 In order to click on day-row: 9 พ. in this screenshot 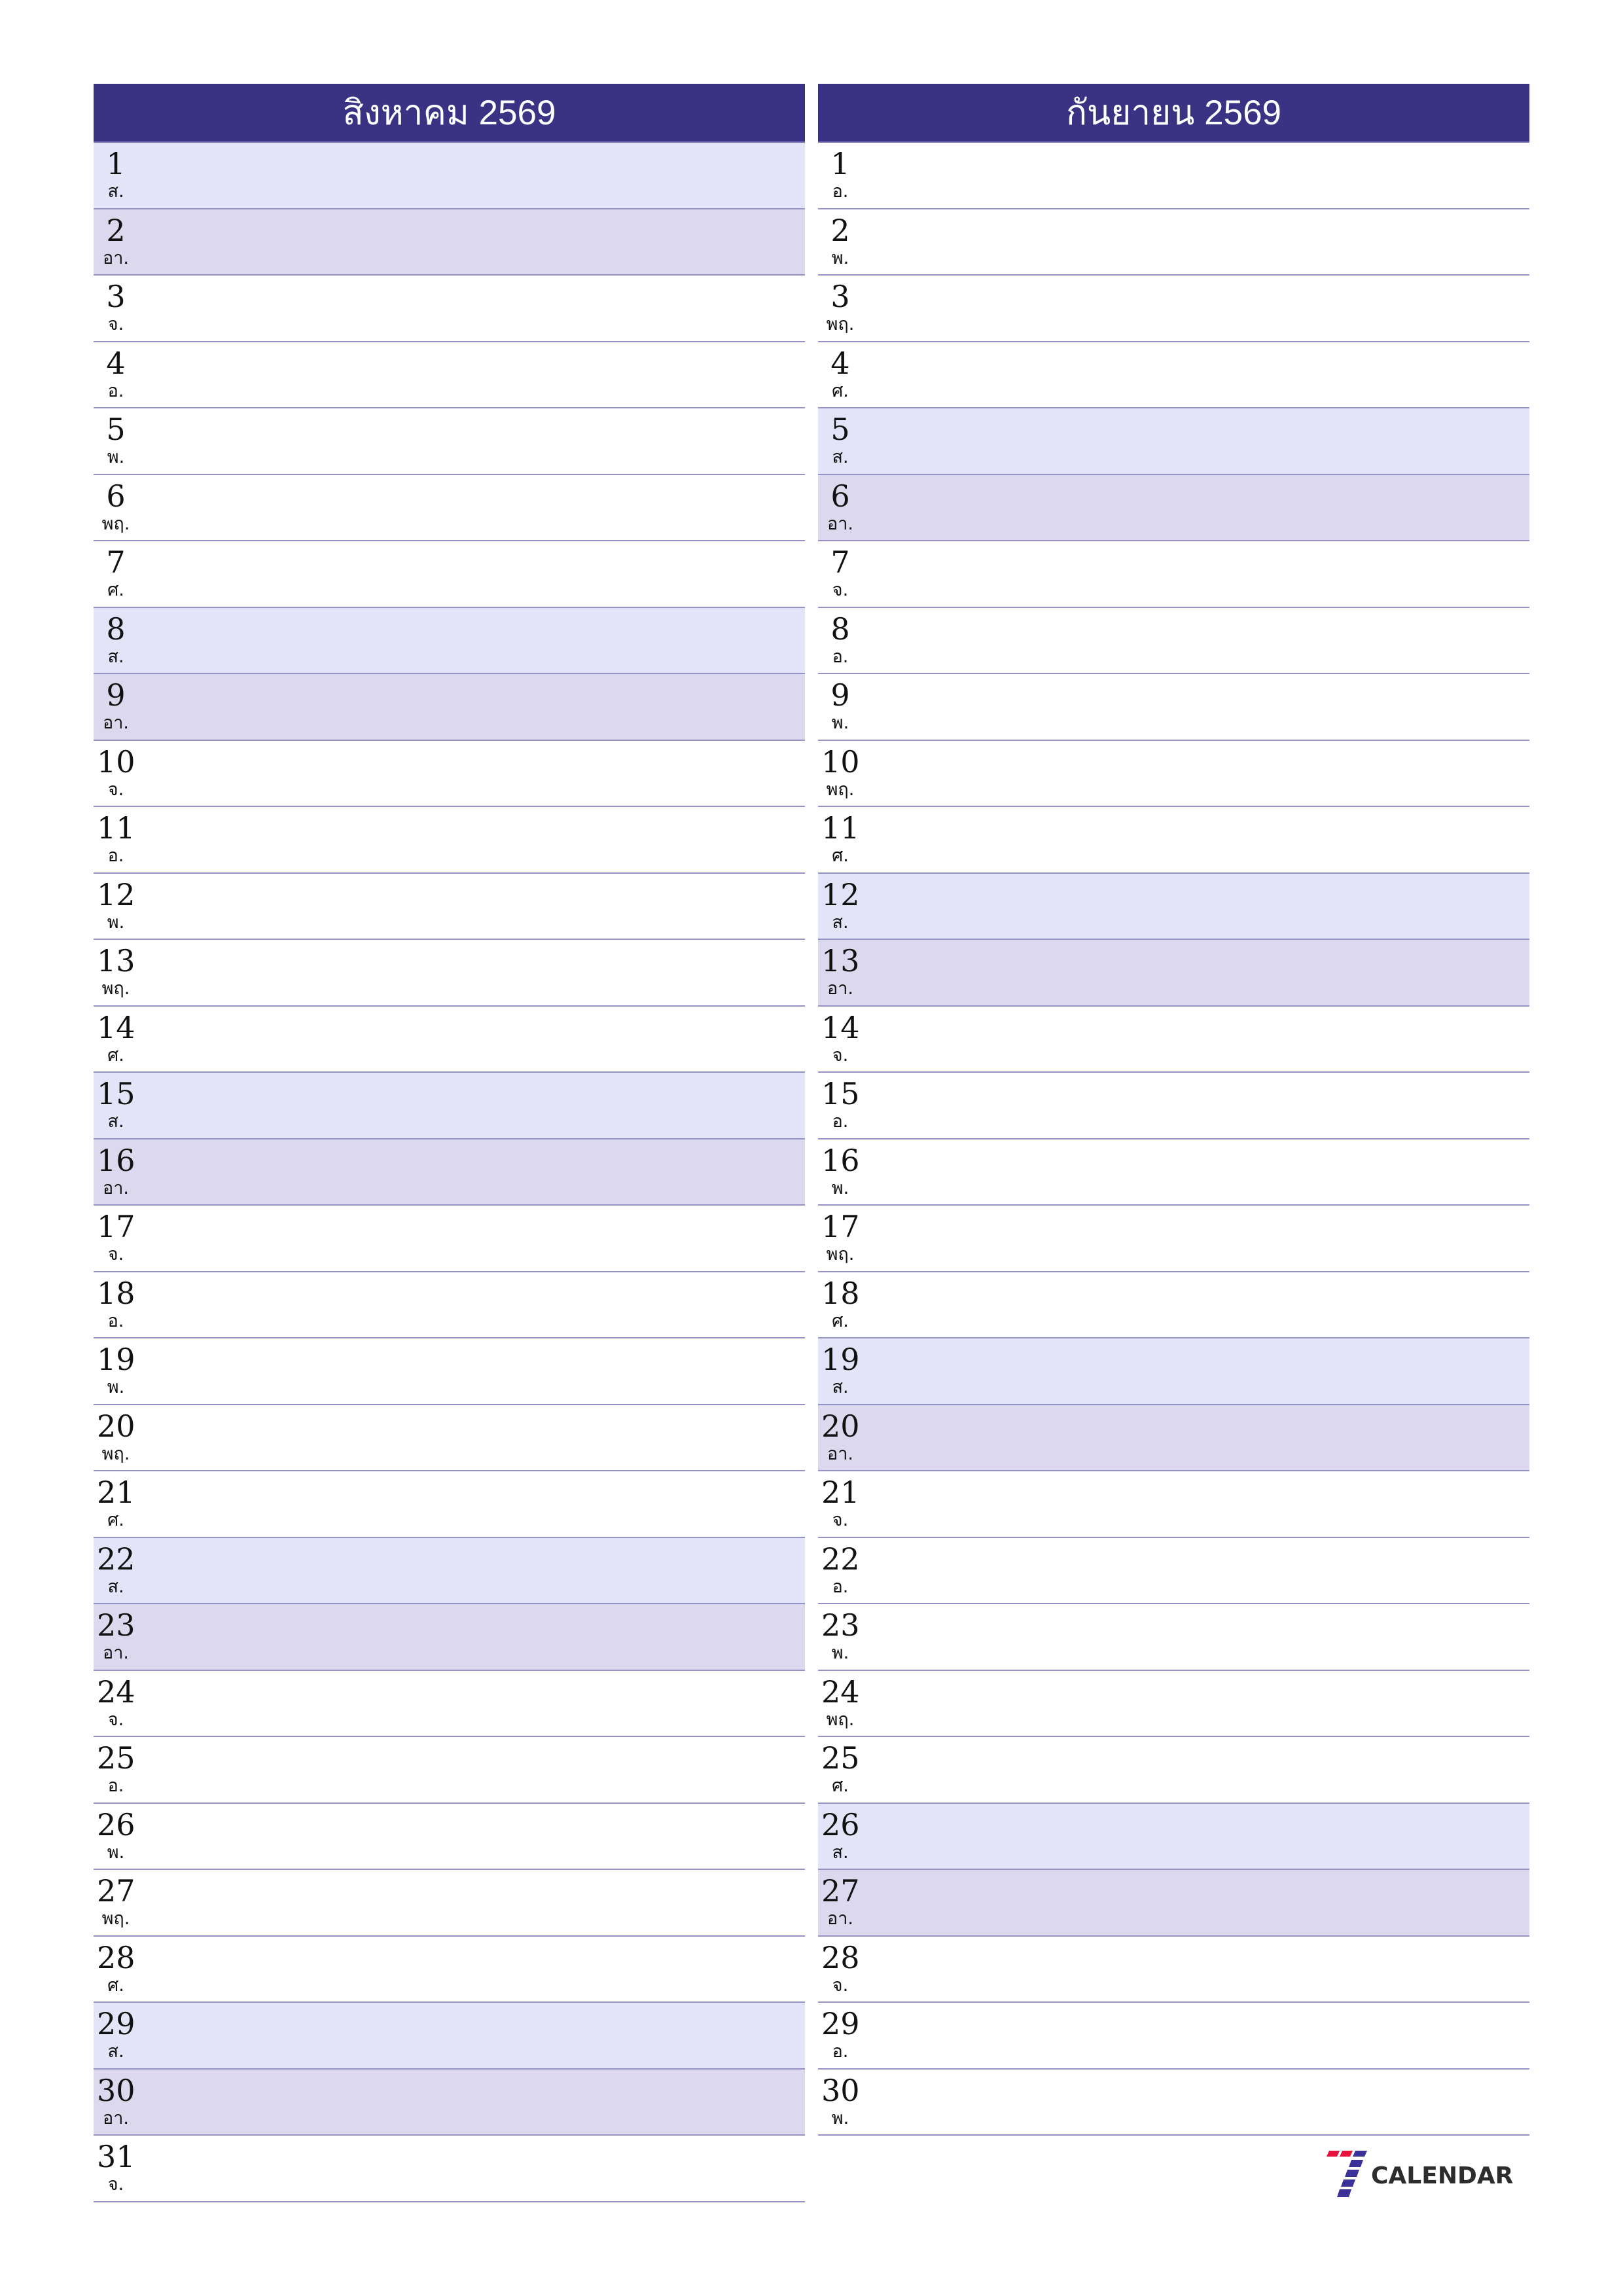, I will do `click(1173, 708)`.